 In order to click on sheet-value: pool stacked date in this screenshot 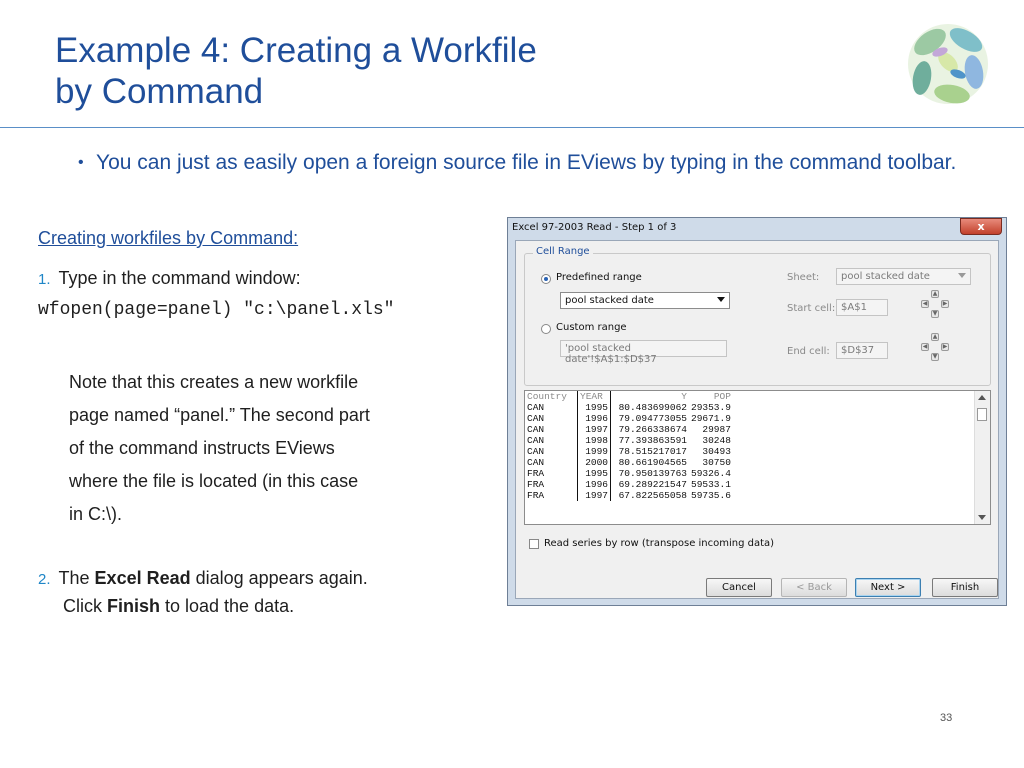, I will do `click(885, 276)`.